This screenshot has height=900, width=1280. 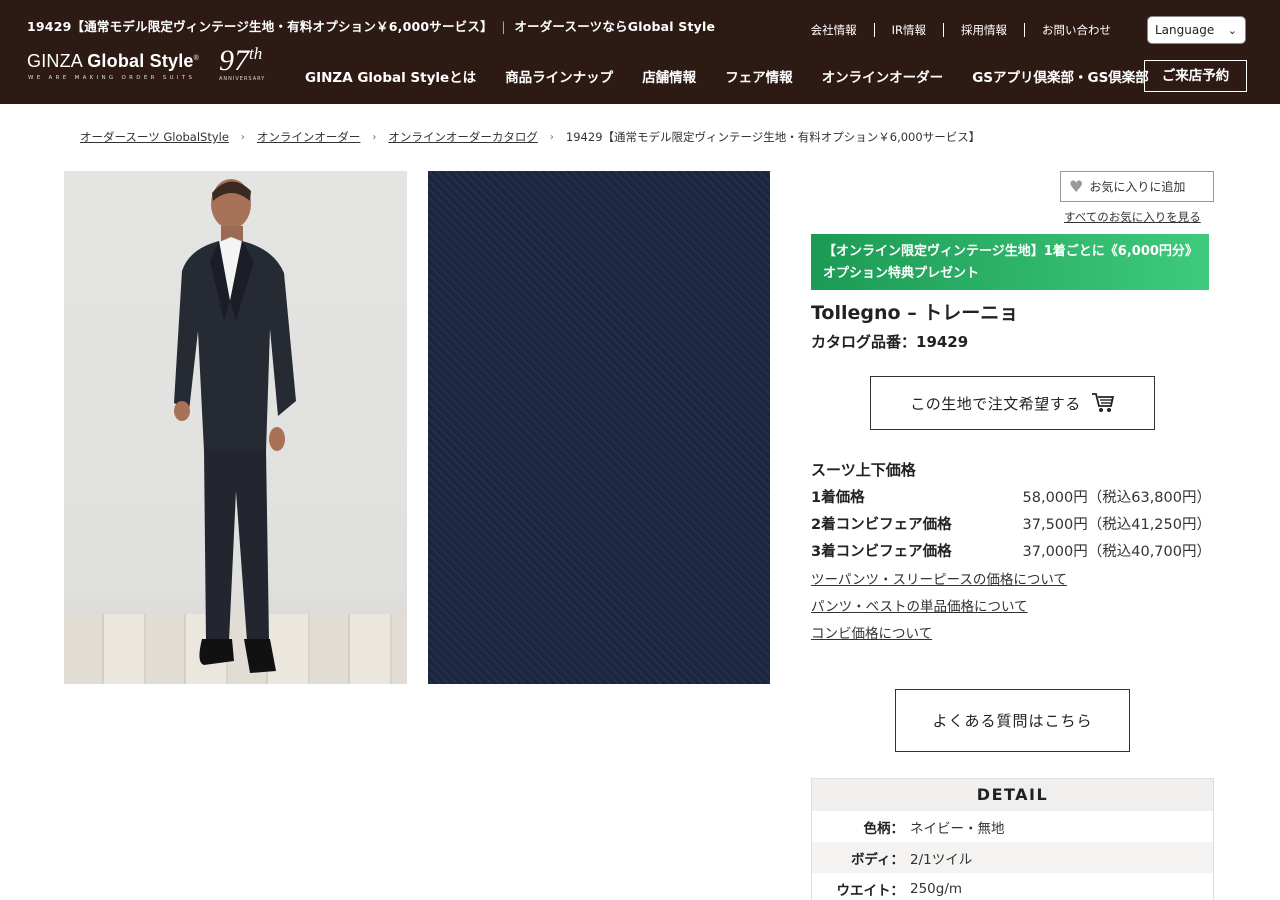 I want to click on logo-anniversary: 97th, so click(x=241, y=60).